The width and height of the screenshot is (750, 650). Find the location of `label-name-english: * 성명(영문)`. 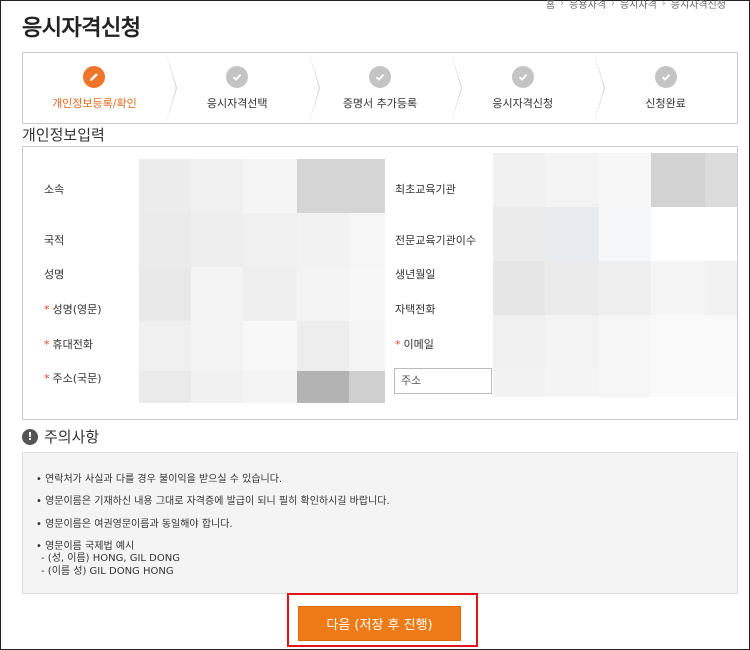

label-name-english: * 성명(영문) is located at coordinates (73, 309).